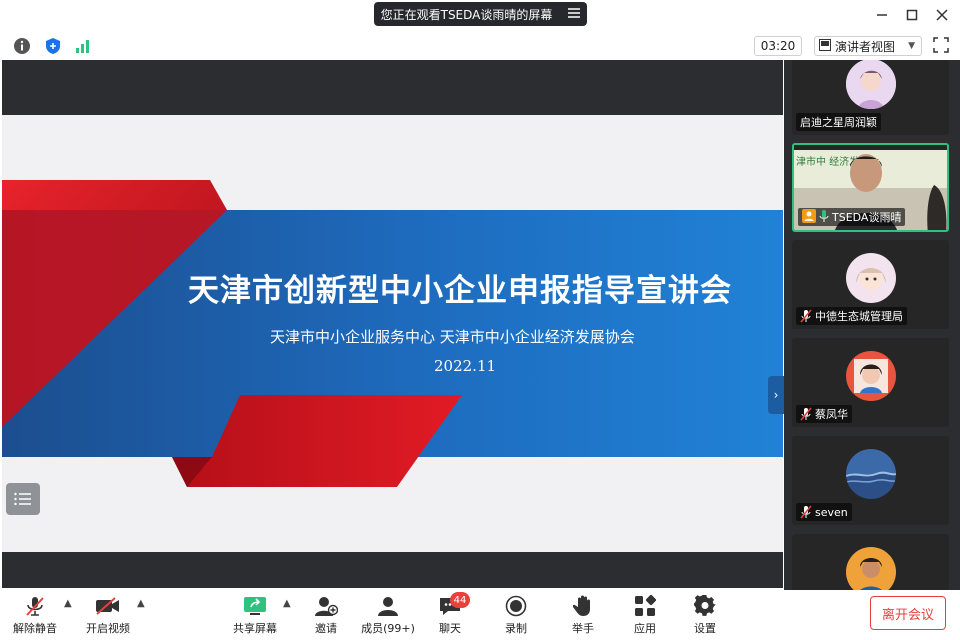 The height and width of the screenshot is (640, 960). What do you see at coordinates (705, 628) in the screenshot?
I see `settings-label: 设置` at bounding box center [705, 628].